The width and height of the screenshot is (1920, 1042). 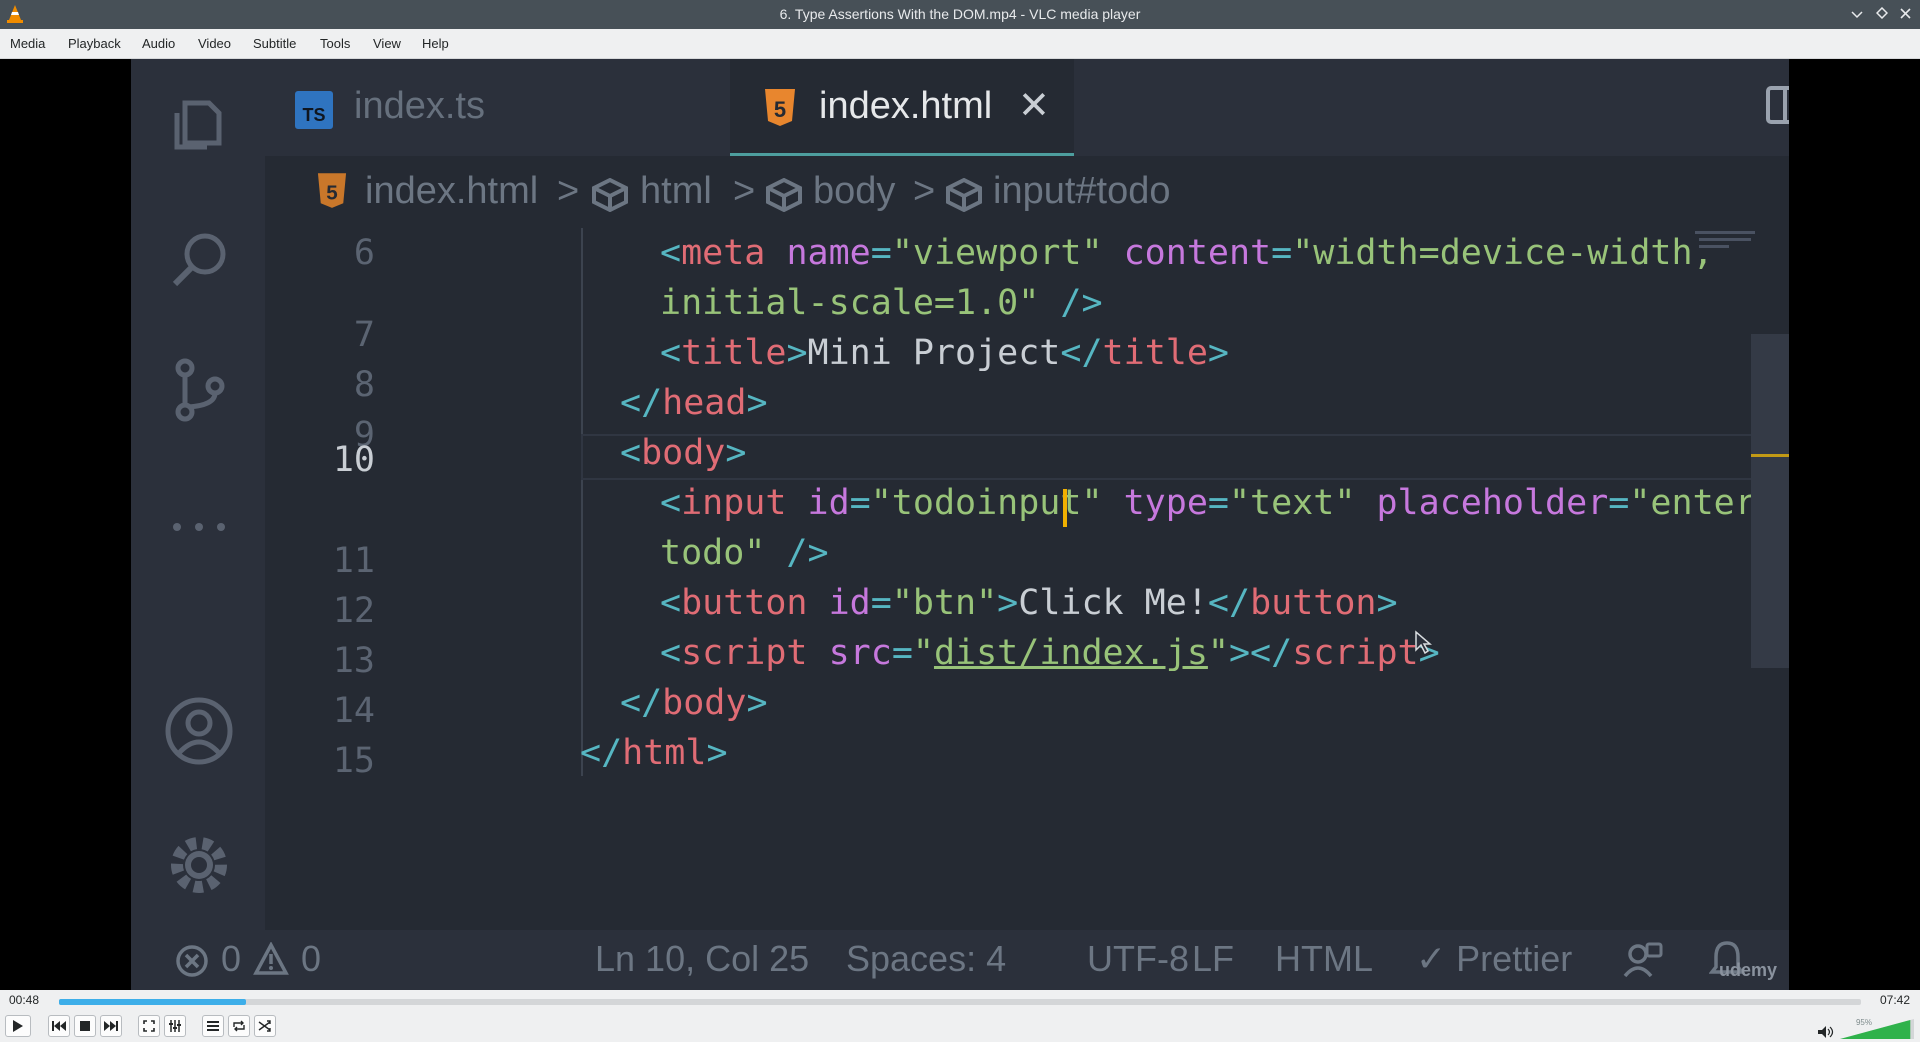 I want to click on cursor-position: Ln 10, Col 25, so click(x=702, y=959).